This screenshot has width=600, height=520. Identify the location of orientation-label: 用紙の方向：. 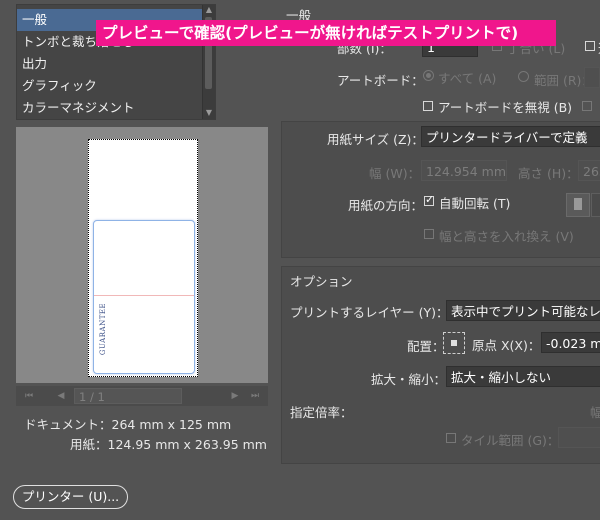
(386, 205).